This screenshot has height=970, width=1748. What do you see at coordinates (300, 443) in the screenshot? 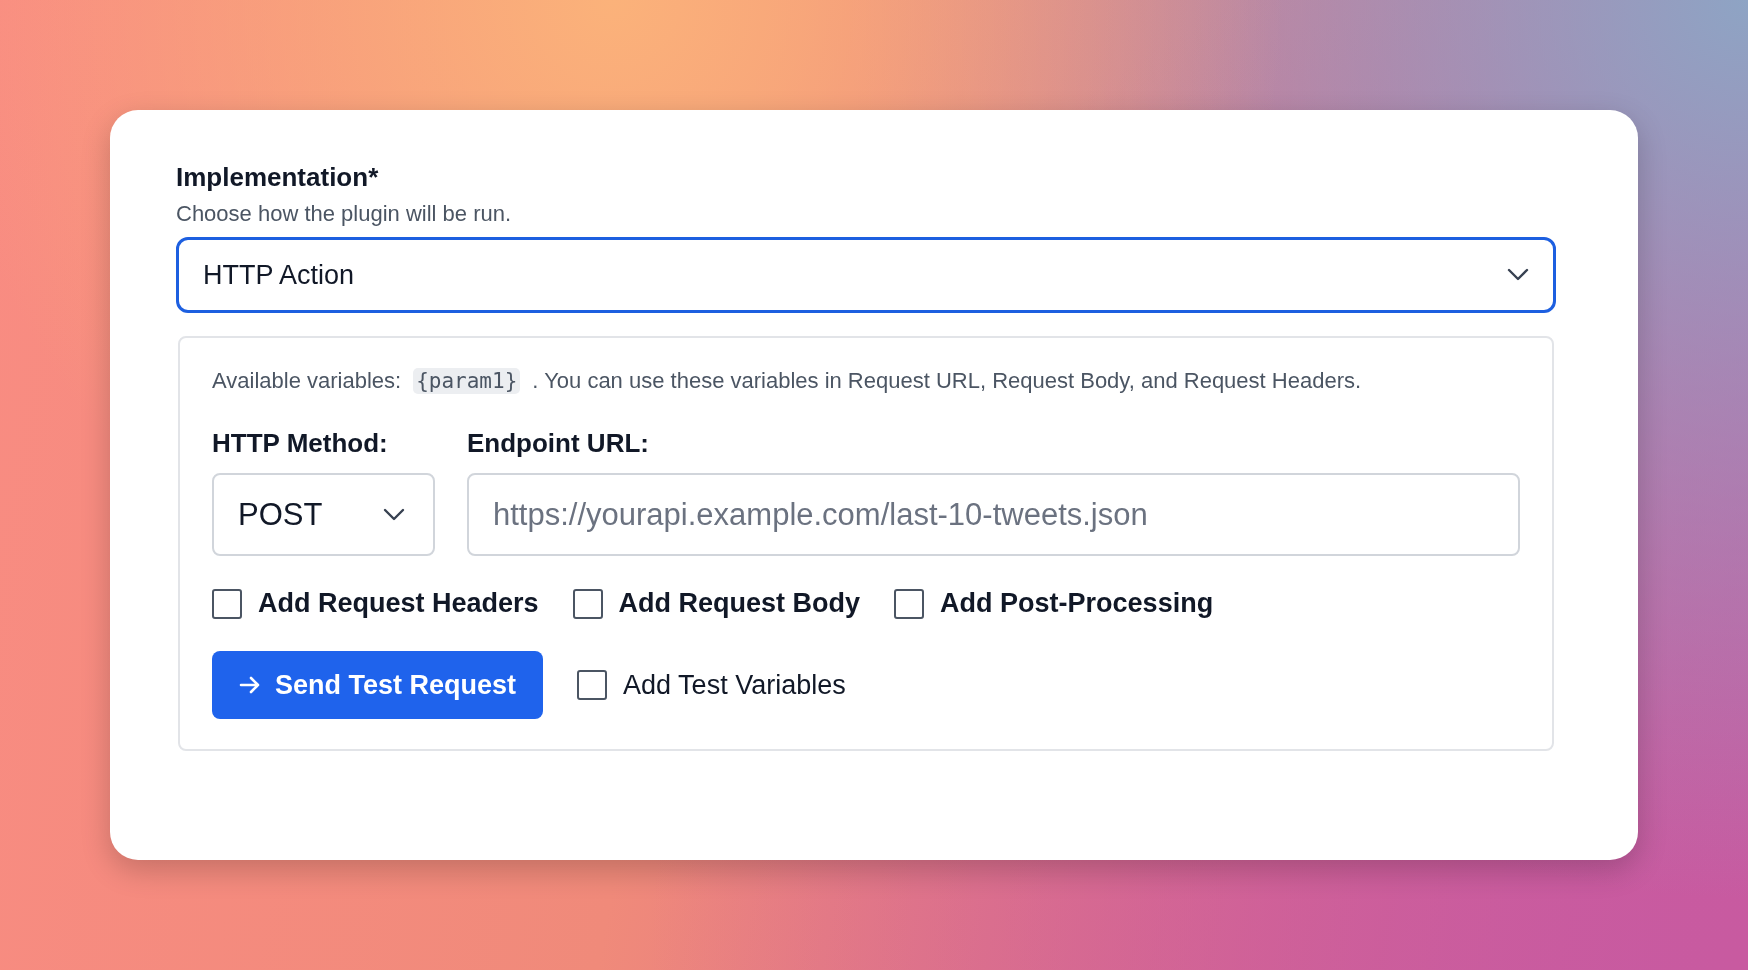
I see `method-label: HTTP Method:` at bounding box center [300, 443].